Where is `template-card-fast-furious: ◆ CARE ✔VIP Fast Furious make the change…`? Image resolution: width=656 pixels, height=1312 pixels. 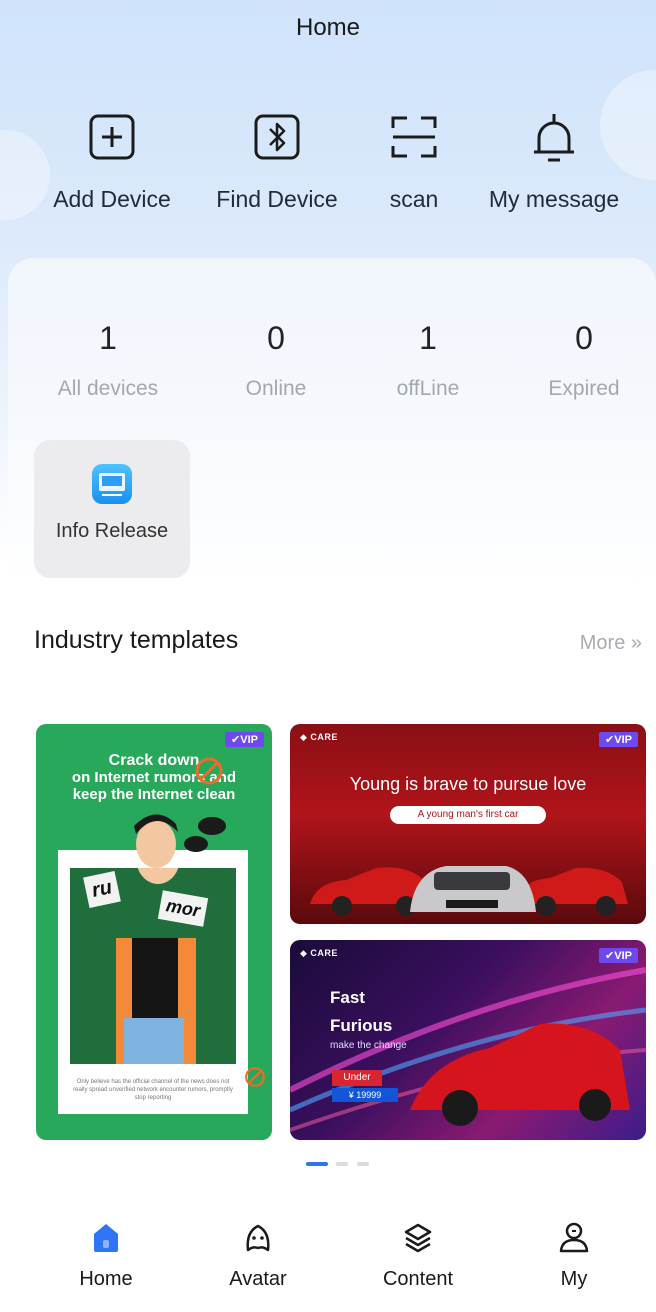 template-card-fast-furious: ◆ CARE ✔VIP Fast Furious make the change… is located at coordinates (468, 1040).